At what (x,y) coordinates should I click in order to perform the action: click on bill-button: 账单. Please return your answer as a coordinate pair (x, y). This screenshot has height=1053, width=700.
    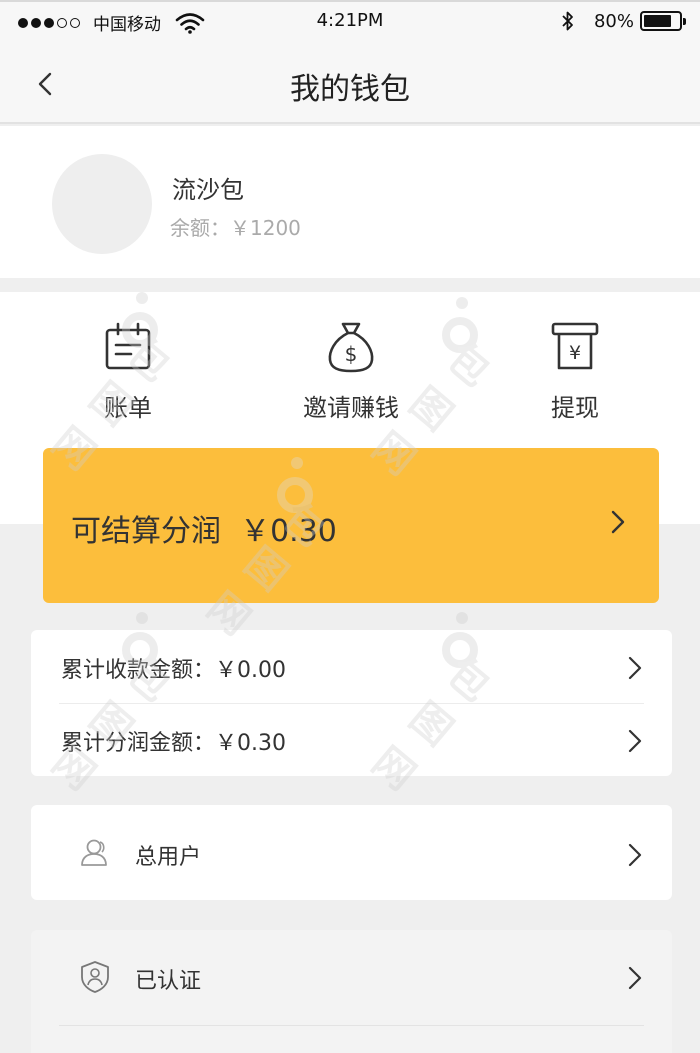
    Looking at the image, I should click on (128, 371).